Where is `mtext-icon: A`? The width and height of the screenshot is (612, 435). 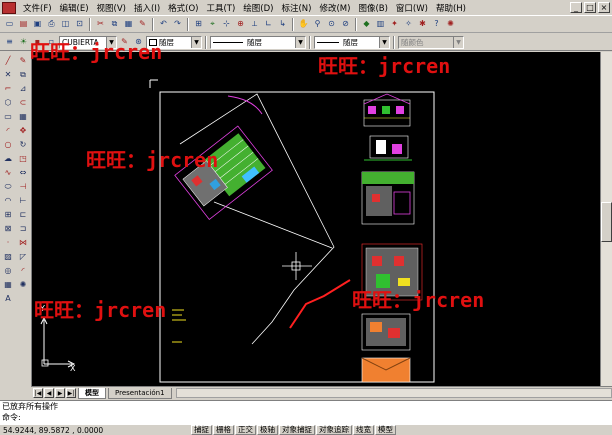
mtext-icon: A is located at coordinates (8, 298).